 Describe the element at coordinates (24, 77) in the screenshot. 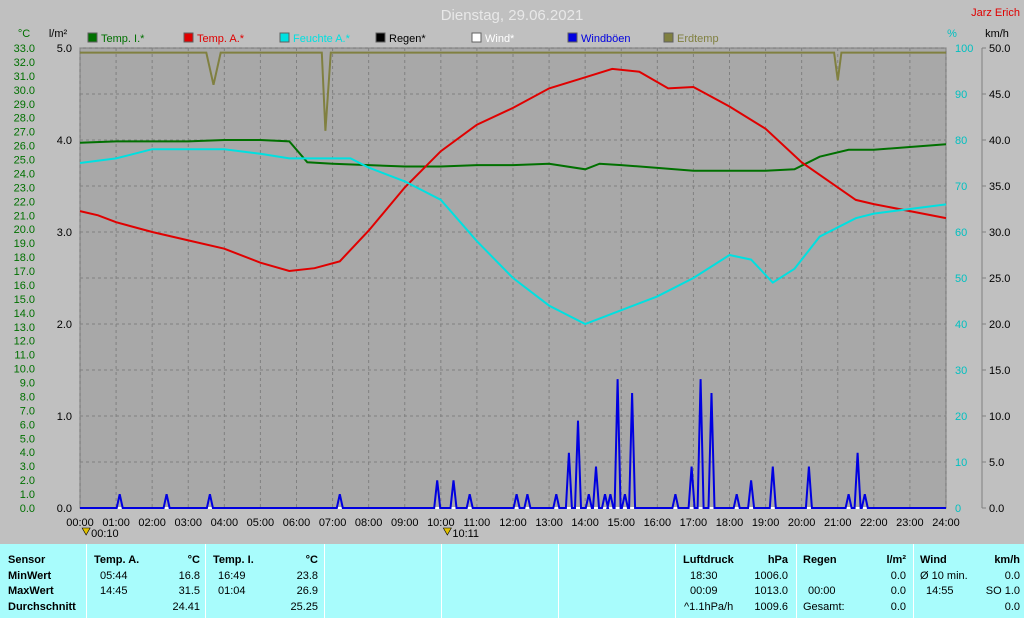

I see `temp-tick-label: 31.0` at that location.